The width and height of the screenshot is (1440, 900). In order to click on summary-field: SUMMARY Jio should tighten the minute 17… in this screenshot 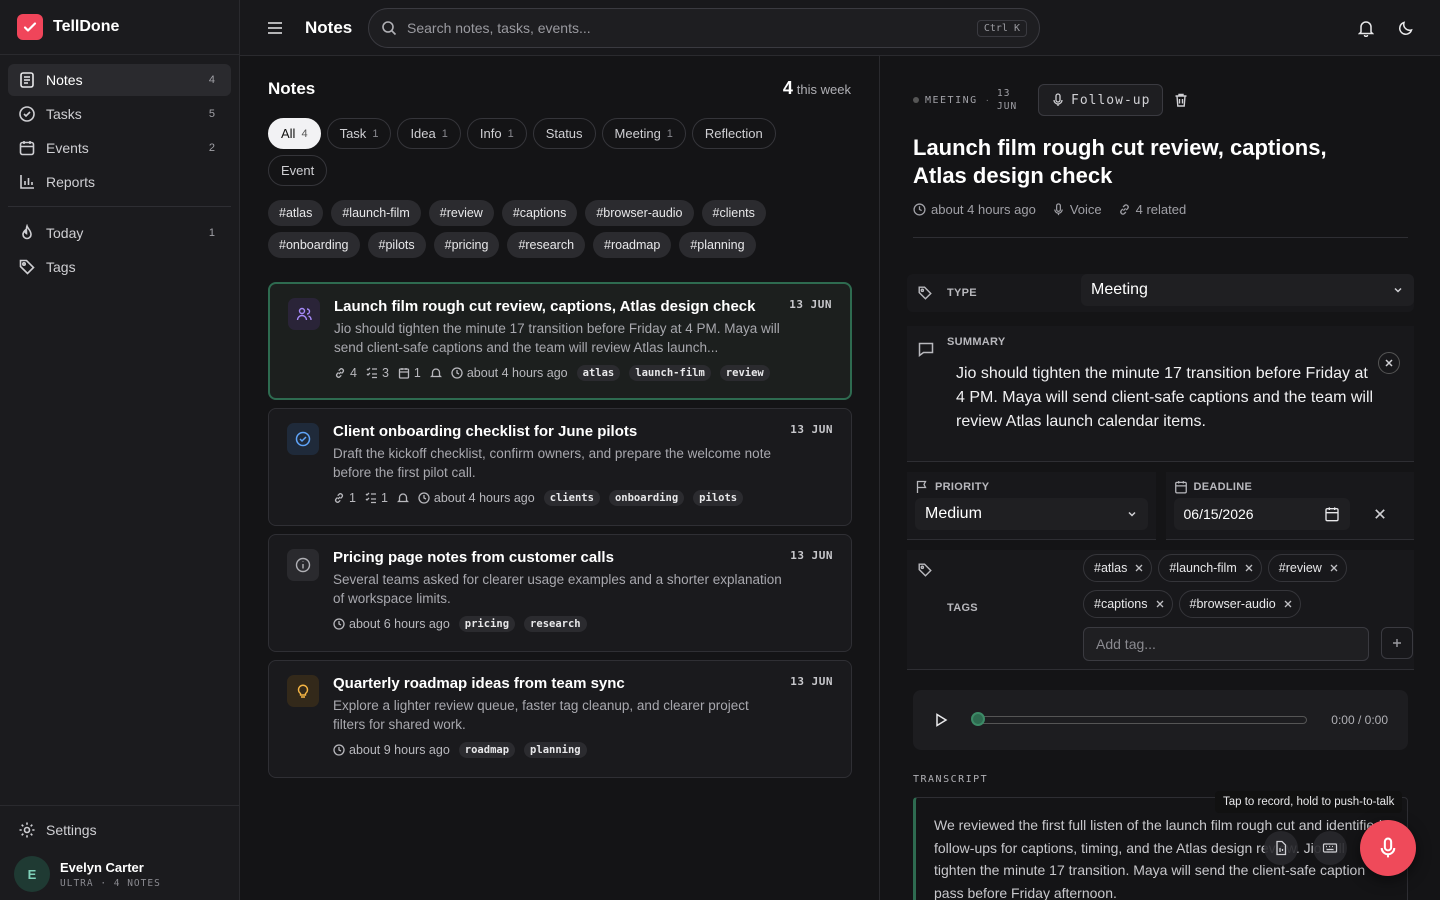, I will do `click(1160, 394)`.